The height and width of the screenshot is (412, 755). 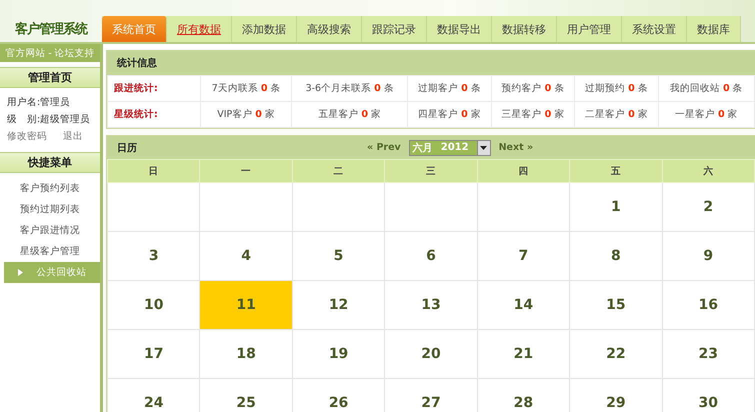 What do you see at coordinates (523, 395) in the screenshot?
I see `day-cell: 28` at bounding box center [523, 395].